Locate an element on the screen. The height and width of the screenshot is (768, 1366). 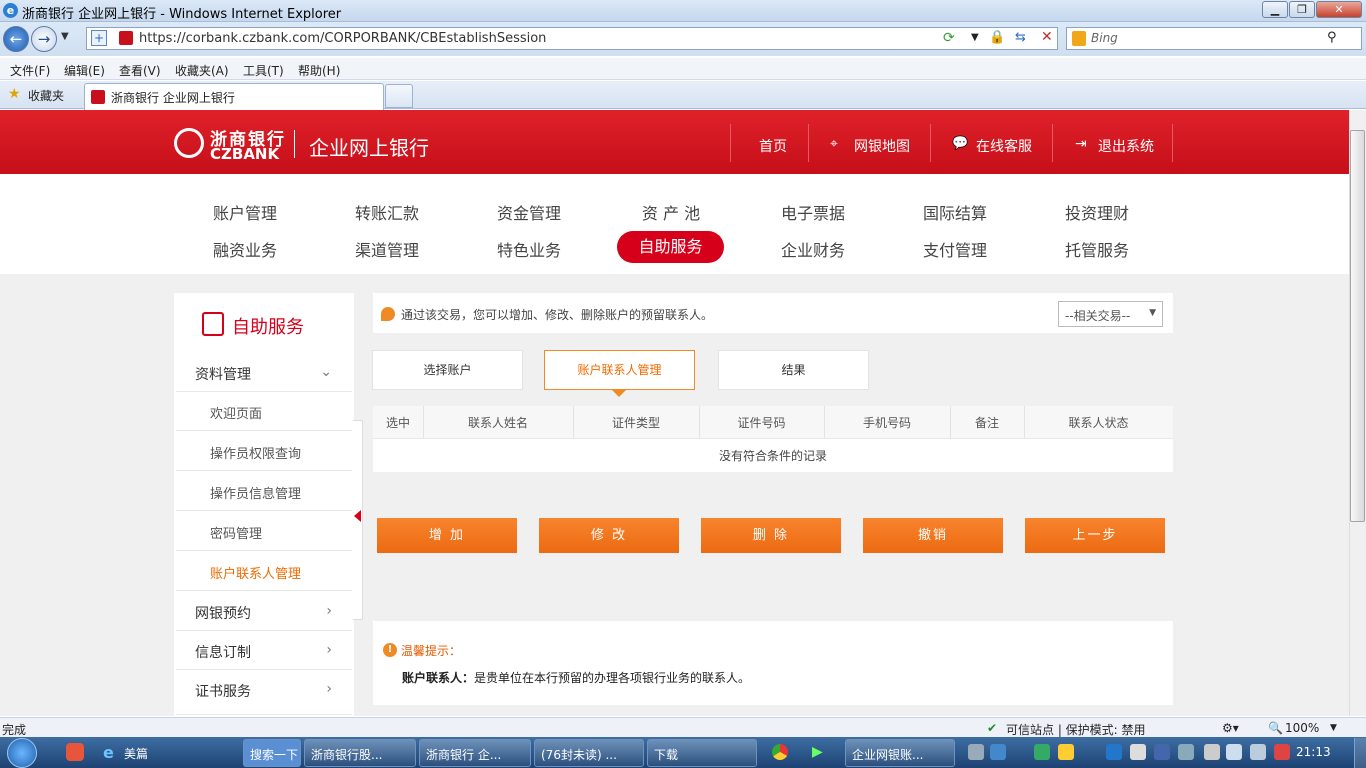
search-icon: ⚲ is located at coordinates (1332, 37).